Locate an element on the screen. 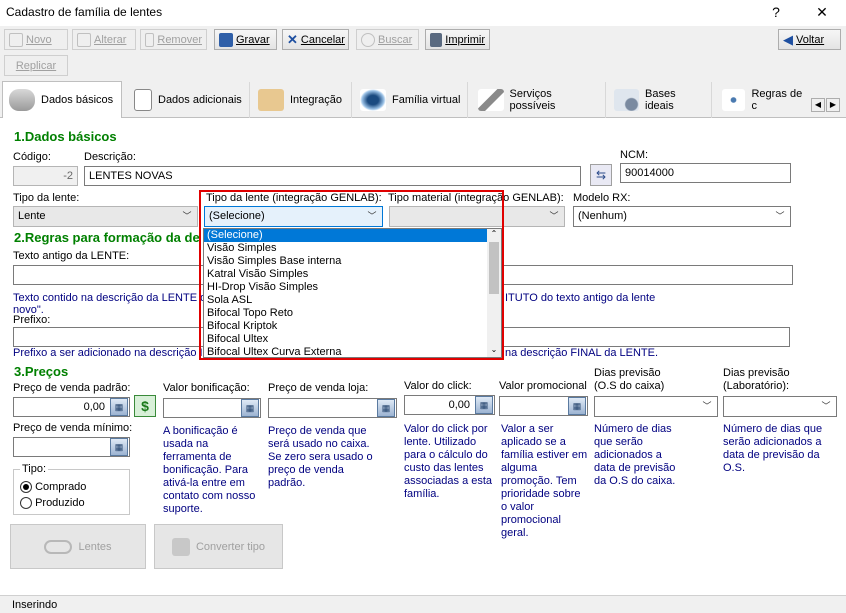 The image size is (846, 613). descricao-label: Descrição: is located at coordinates (110, 157).